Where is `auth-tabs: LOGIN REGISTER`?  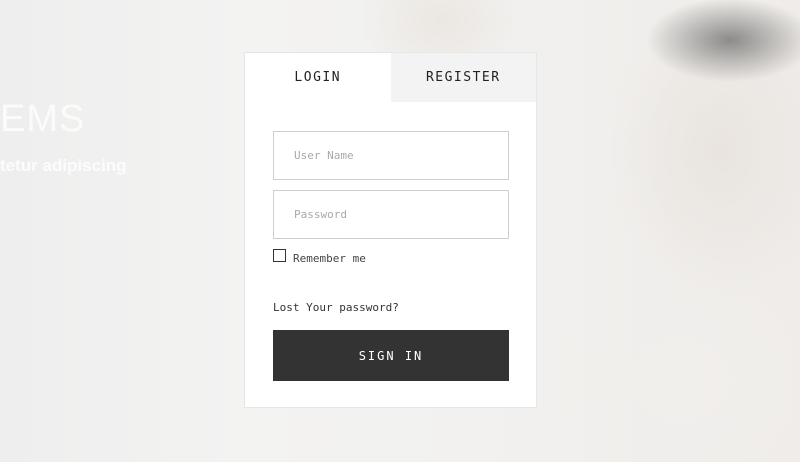 auth-tabs: LOGIN REGISTER is located at coordinates (390, 77).